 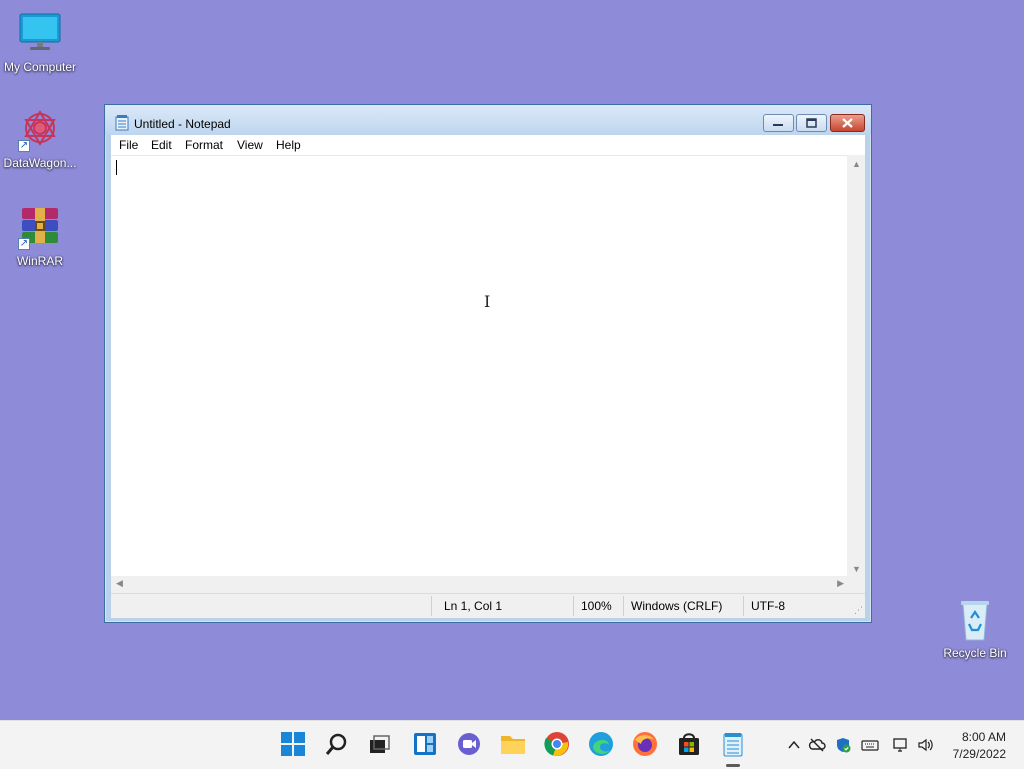 What do you see at coordinates (488, 120) in the screenshot?
I see `title-bar: Untitled - Notepad` at bounding box center [488, 120].